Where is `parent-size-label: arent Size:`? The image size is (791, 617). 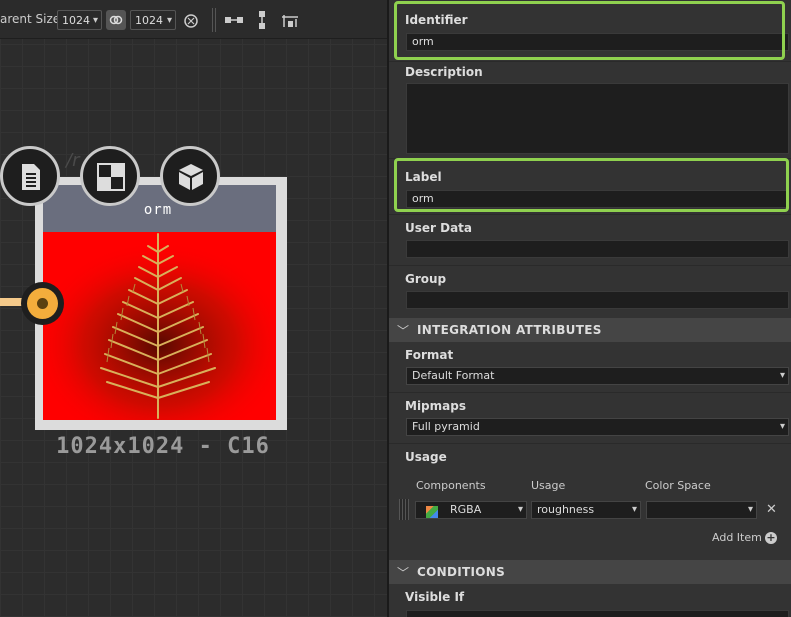
parent-size-label: arent Size: is located at coordinates (32, 19).